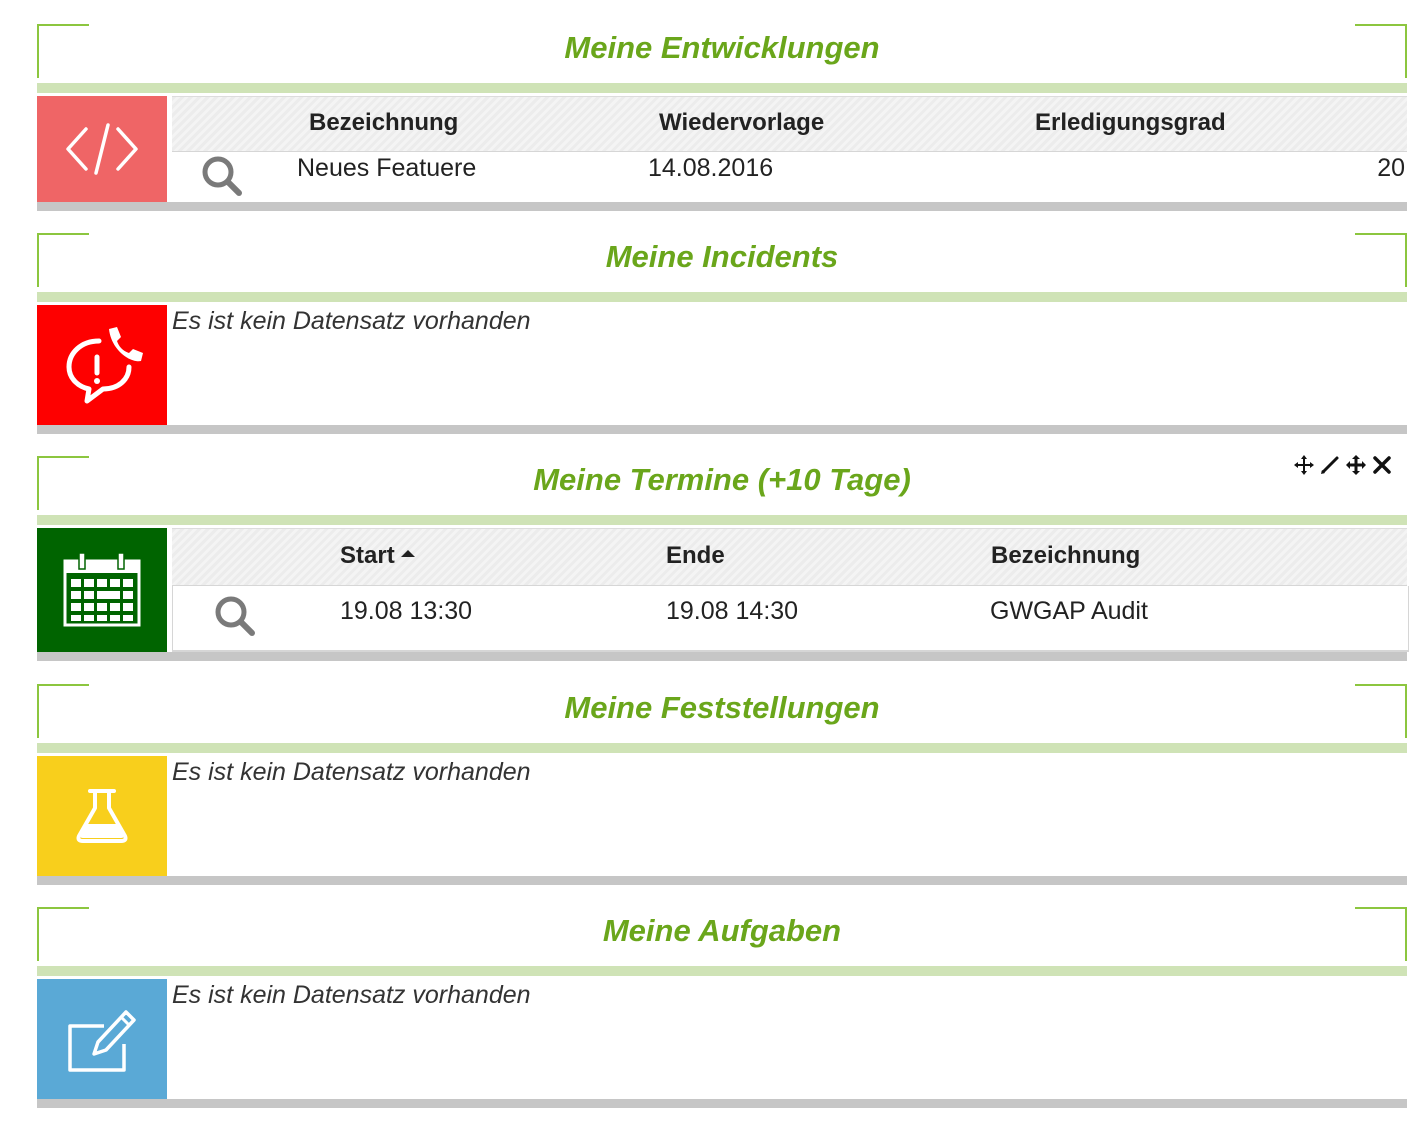  Describe the element at coordinates (789, 557) in the screenshot. I see `grid-header: Start Ende Bezeichnung` at that location.